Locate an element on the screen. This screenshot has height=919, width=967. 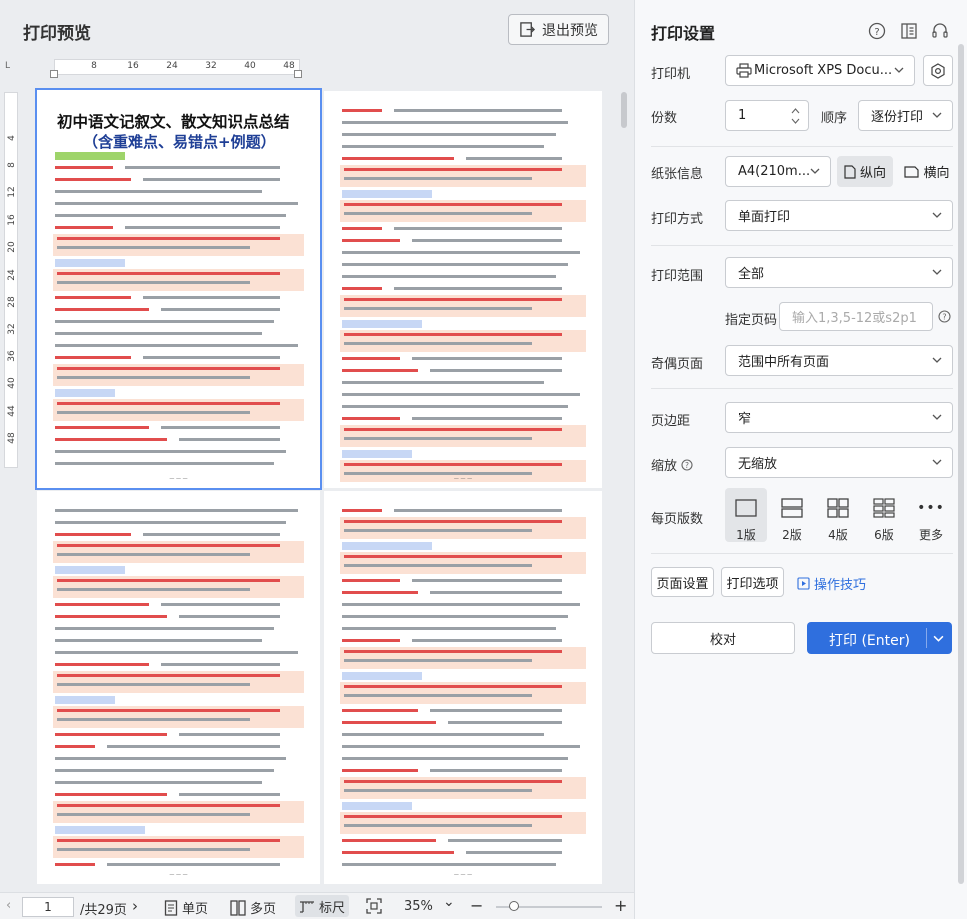
preview-page-1: 初中语文记叙文、散文知识点总结 （含重难点、易错点+例题） — — — is located at coordinates (178, 289).